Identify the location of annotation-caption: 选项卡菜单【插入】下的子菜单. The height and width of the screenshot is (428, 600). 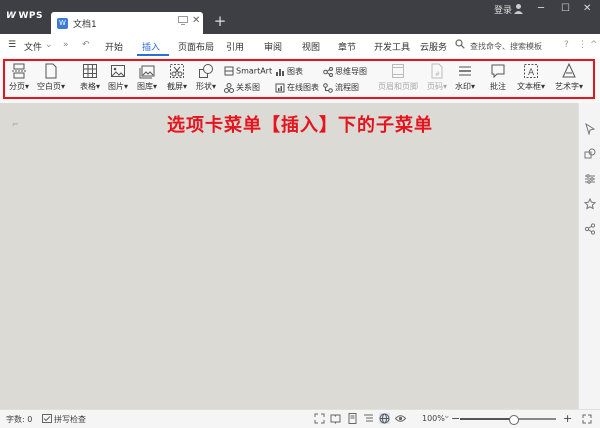
(300, 125).